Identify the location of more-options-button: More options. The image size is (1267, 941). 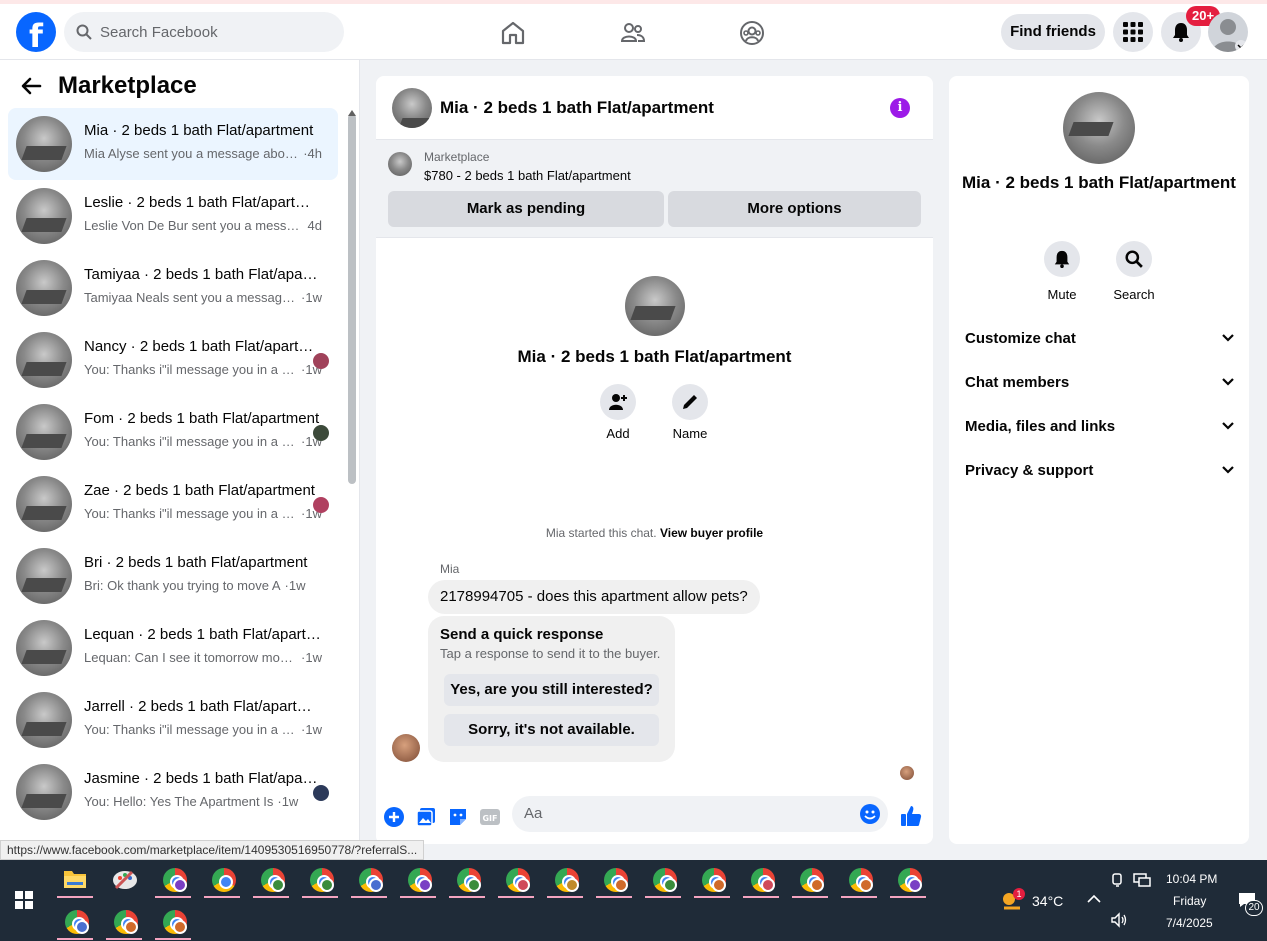
(794, 209).